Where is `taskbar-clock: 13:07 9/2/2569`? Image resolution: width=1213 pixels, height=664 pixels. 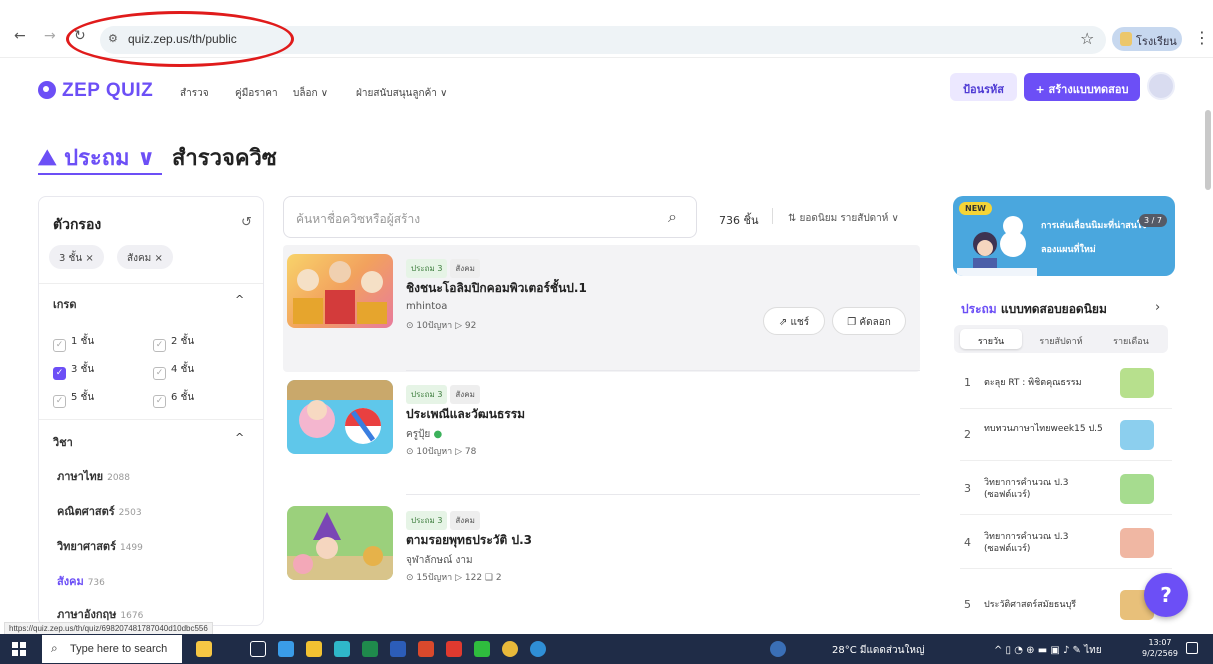 taskbar-clock: 13:07 9/2/2569 is located at coordinates (1160, 648).